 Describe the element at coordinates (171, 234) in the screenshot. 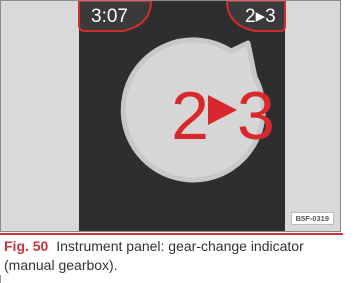

I see `caption-divider` at that location.